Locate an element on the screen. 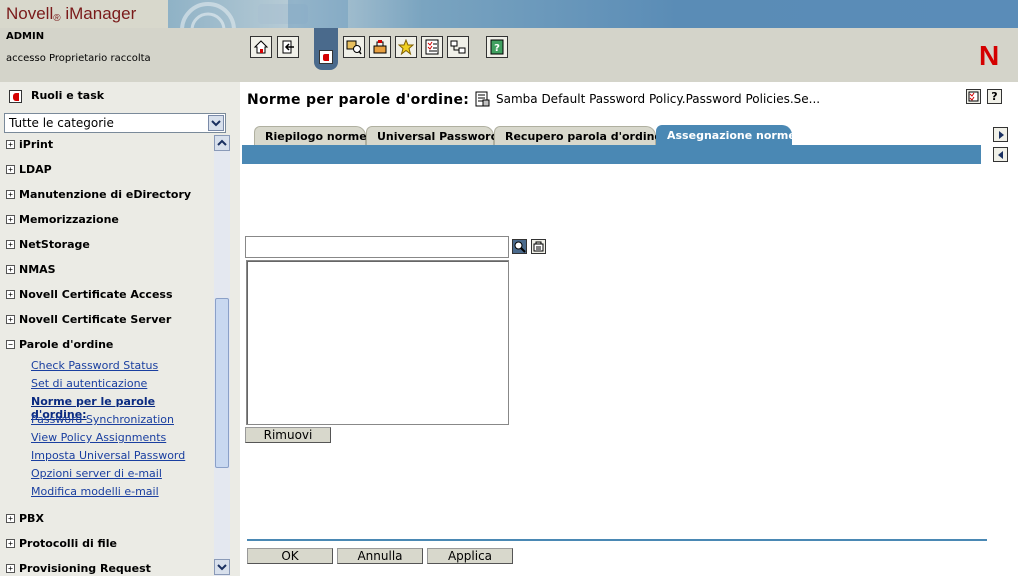 This screenshot has width=1018, height=579. search-icon is located at coordinates (519, 246).